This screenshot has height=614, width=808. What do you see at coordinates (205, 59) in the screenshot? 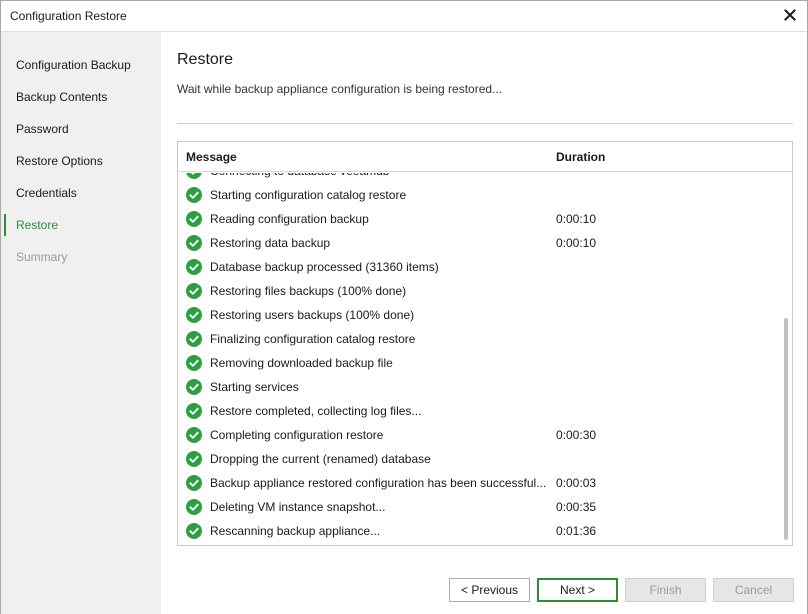
I see `page-title: Restore` at bounding box center [205, 59].